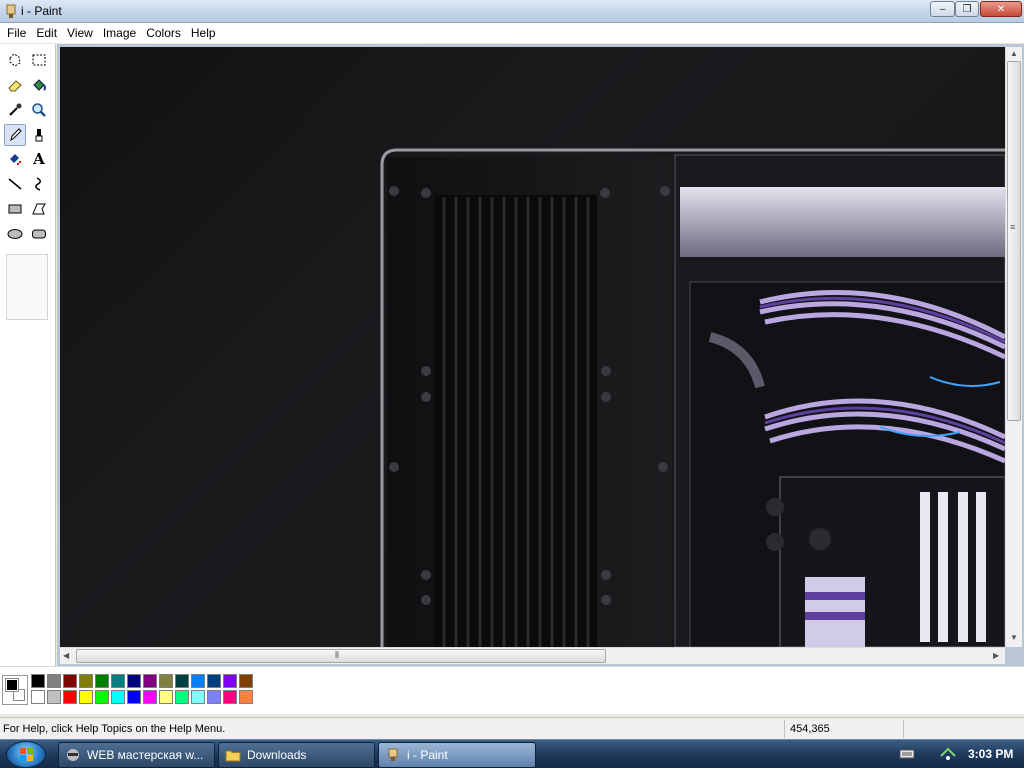 This screenshot has height=768, width=1024. What do you see at coordinates (73, 755) in the screenshot?
I see `raccoon-app-icon` at bounding box center [73, 755].